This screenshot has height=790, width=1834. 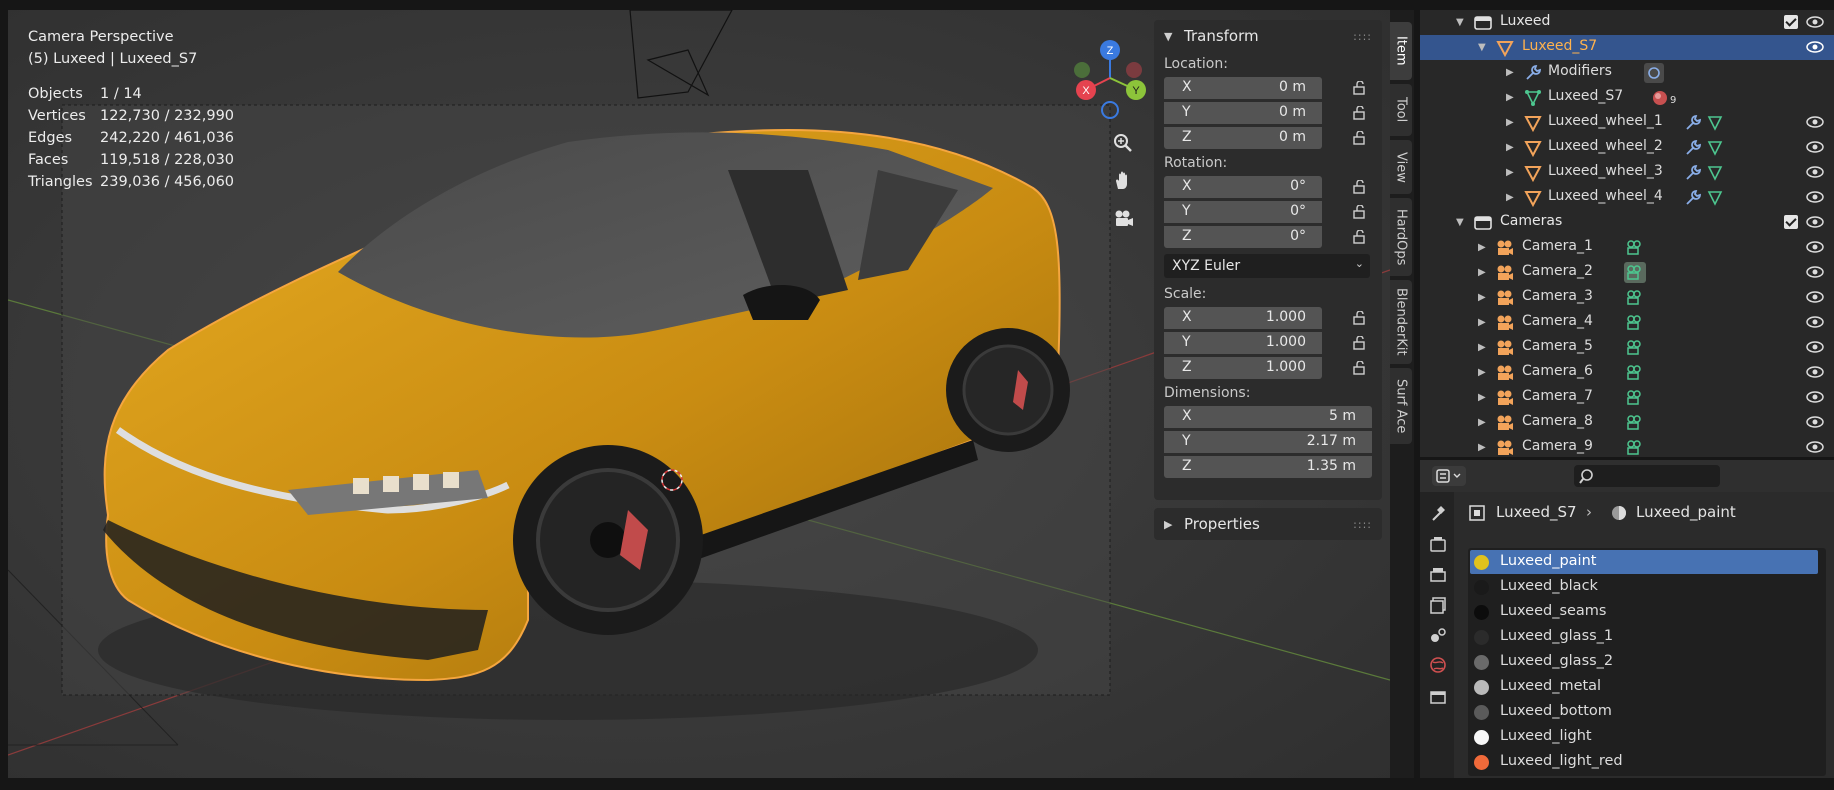 What do you see at coordinates (1401, 51) in the screenshot?
I see `tab-item: Item` at bounding box center [1401, 51].